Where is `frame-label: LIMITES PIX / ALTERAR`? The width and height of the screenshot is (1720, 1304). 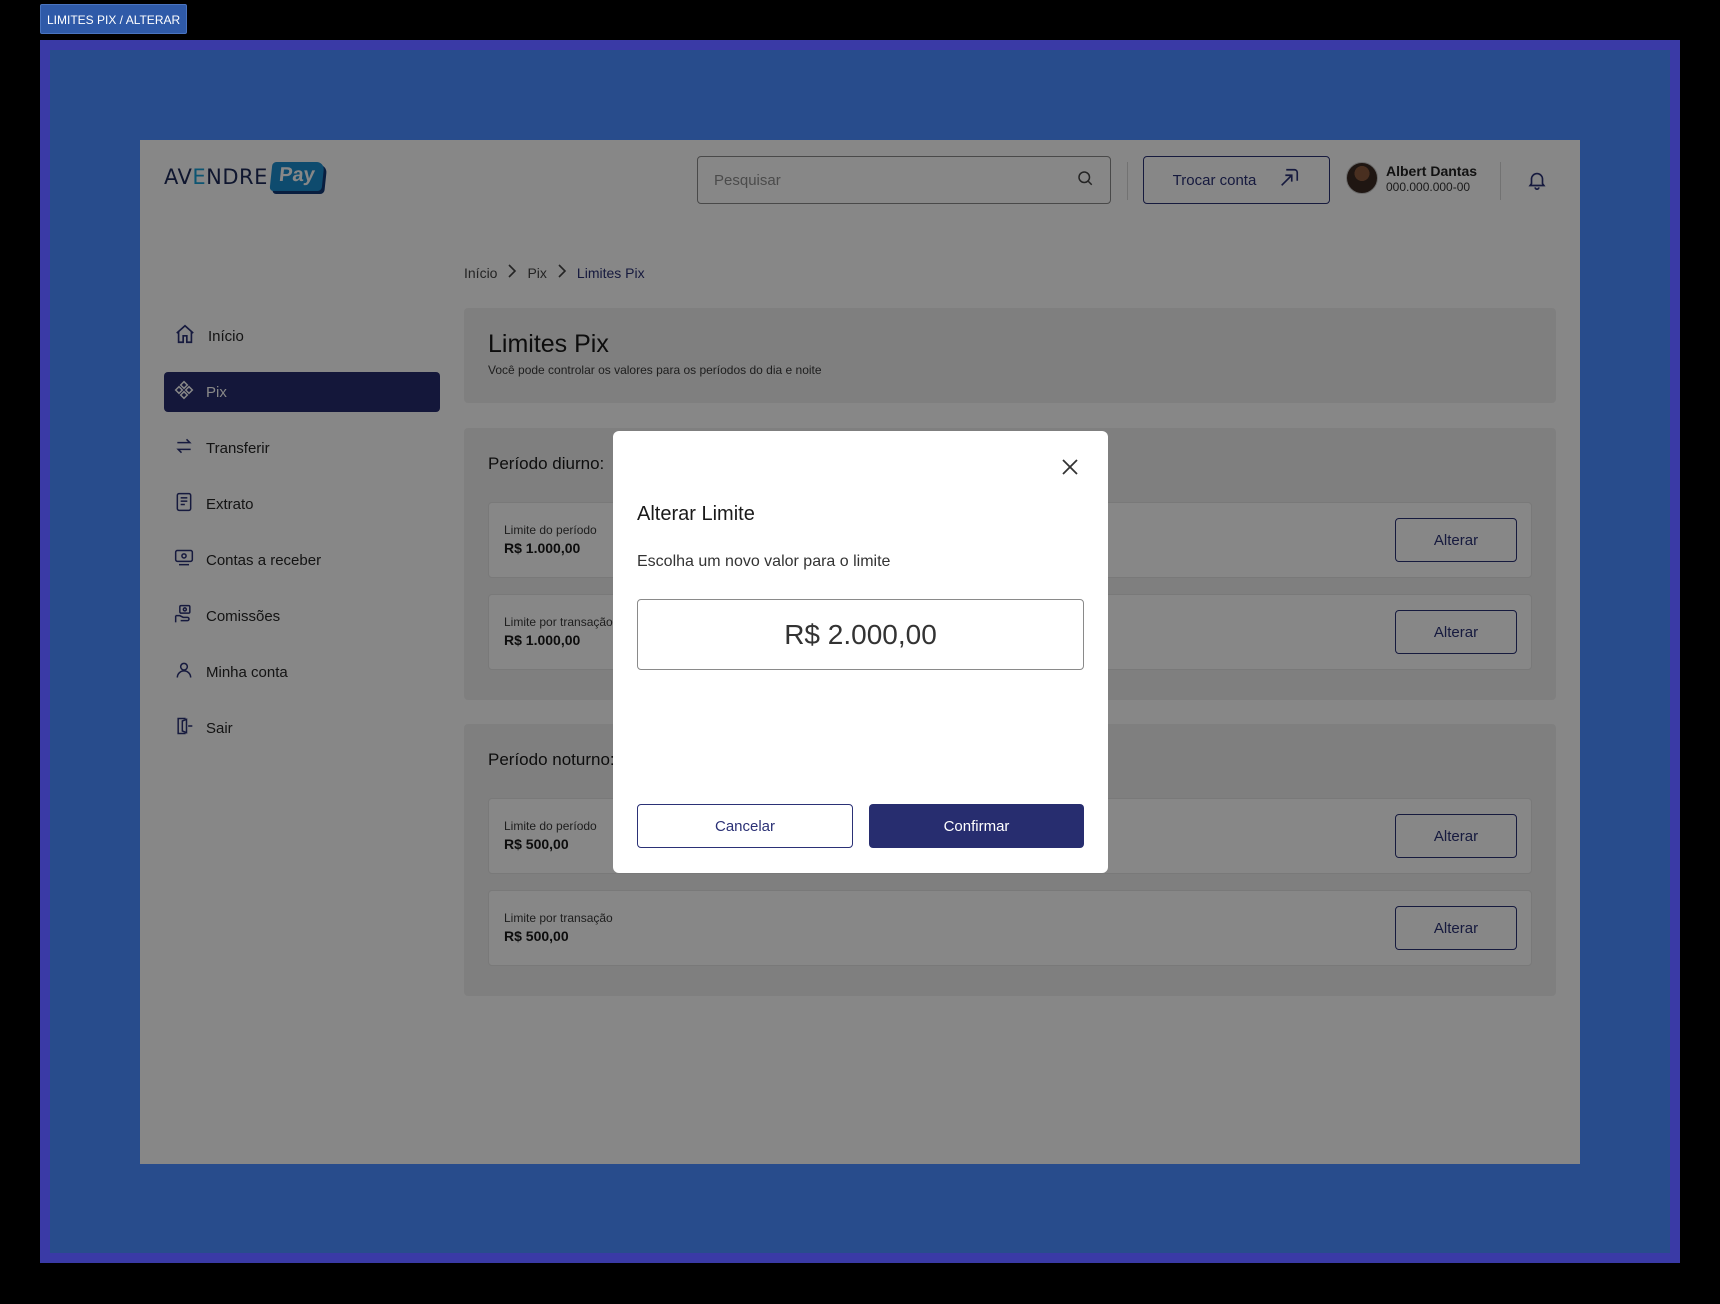 frame-label: LIMITES PIX / ALTERAR is located at coordinates (114, 19).